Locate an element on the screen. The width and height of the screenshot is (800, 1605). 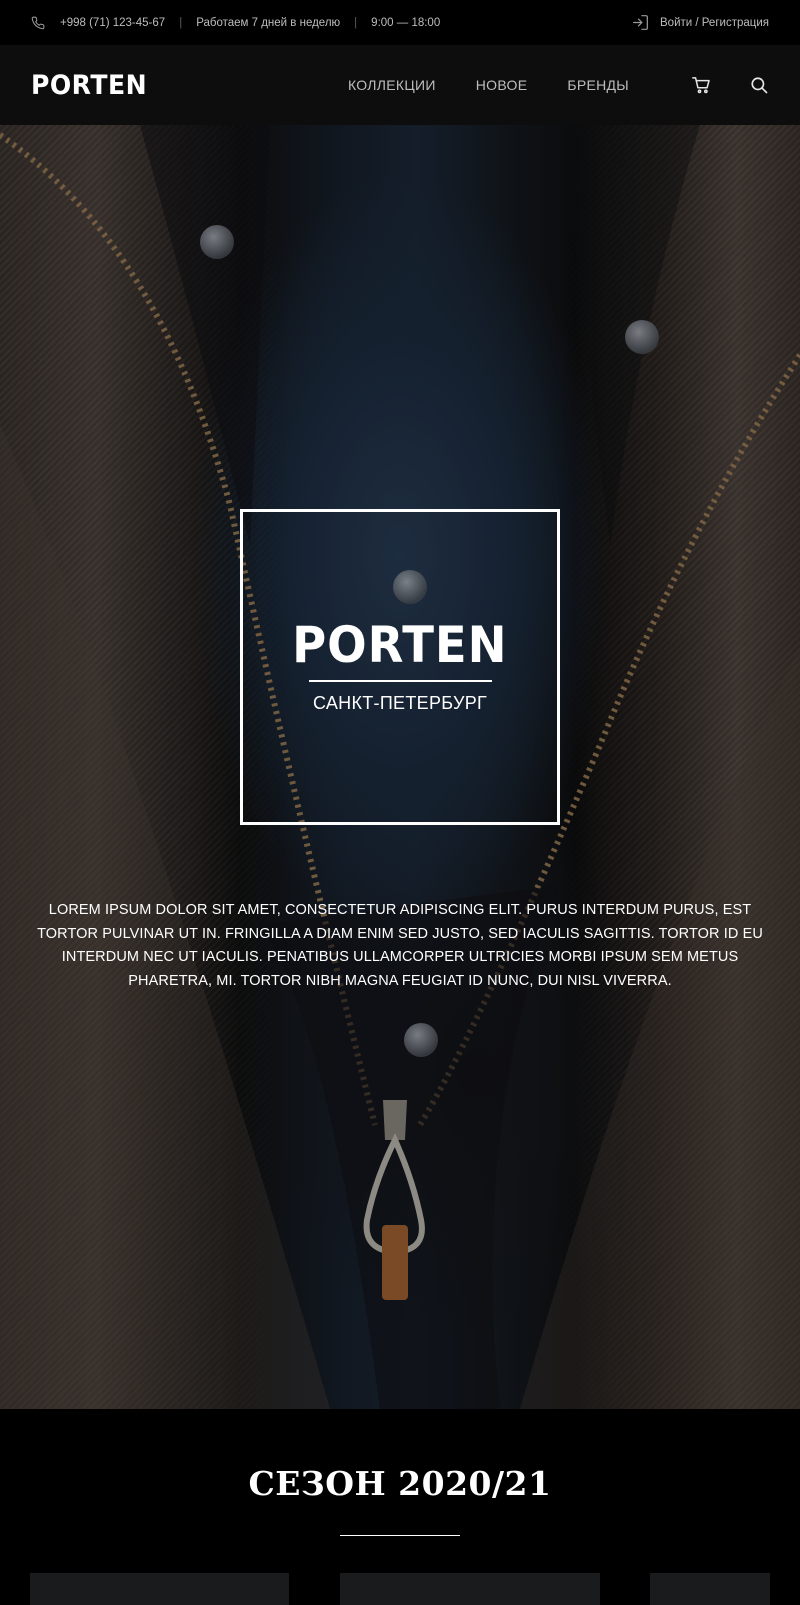
login-link: Войти / Регистрация is located at coordinates (700, 22).